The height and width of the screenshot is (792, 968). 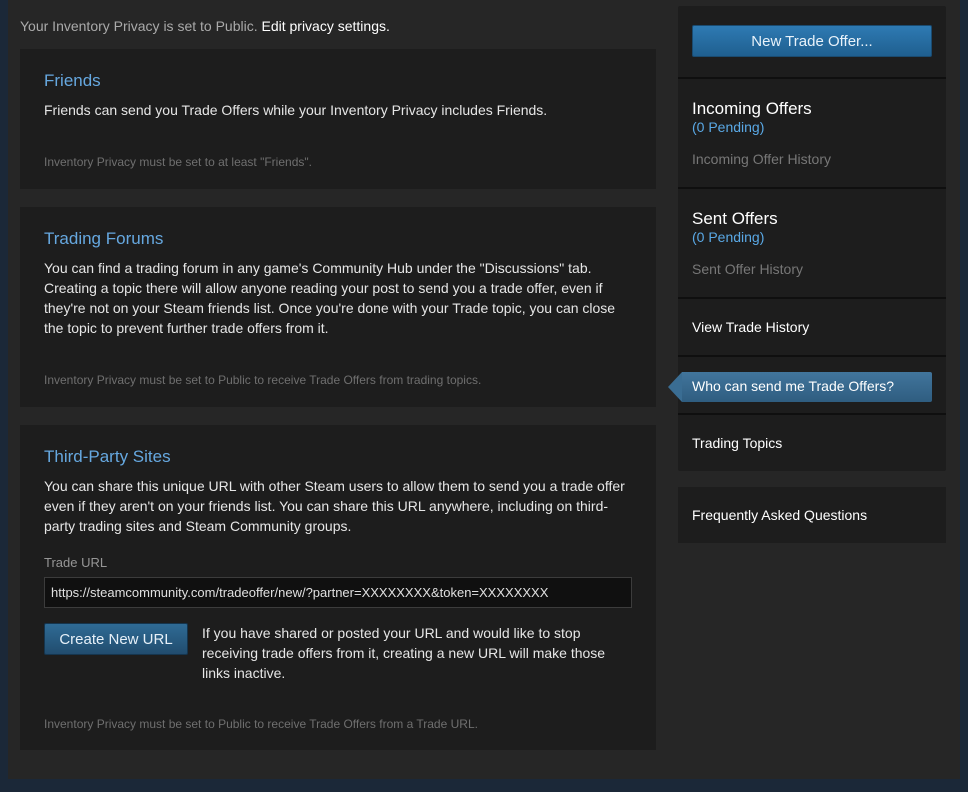 What do you see at coordinates (104, 238) in the screenshot?
I see `trading-forums-title: Trading Forums` at bounding box center [104, 238].